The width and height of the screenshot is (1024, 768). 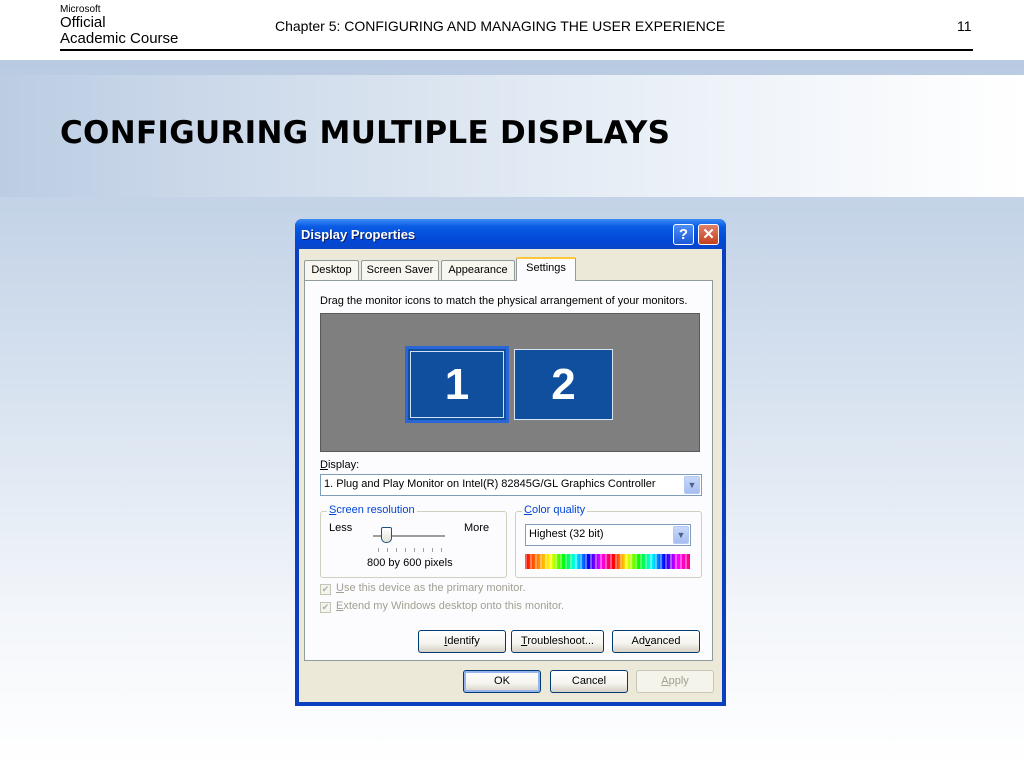 What do you see at coordinates (589, 681) in the screenshot?
I see `cancel-button: Cancel` at bounding box center [589, 681].